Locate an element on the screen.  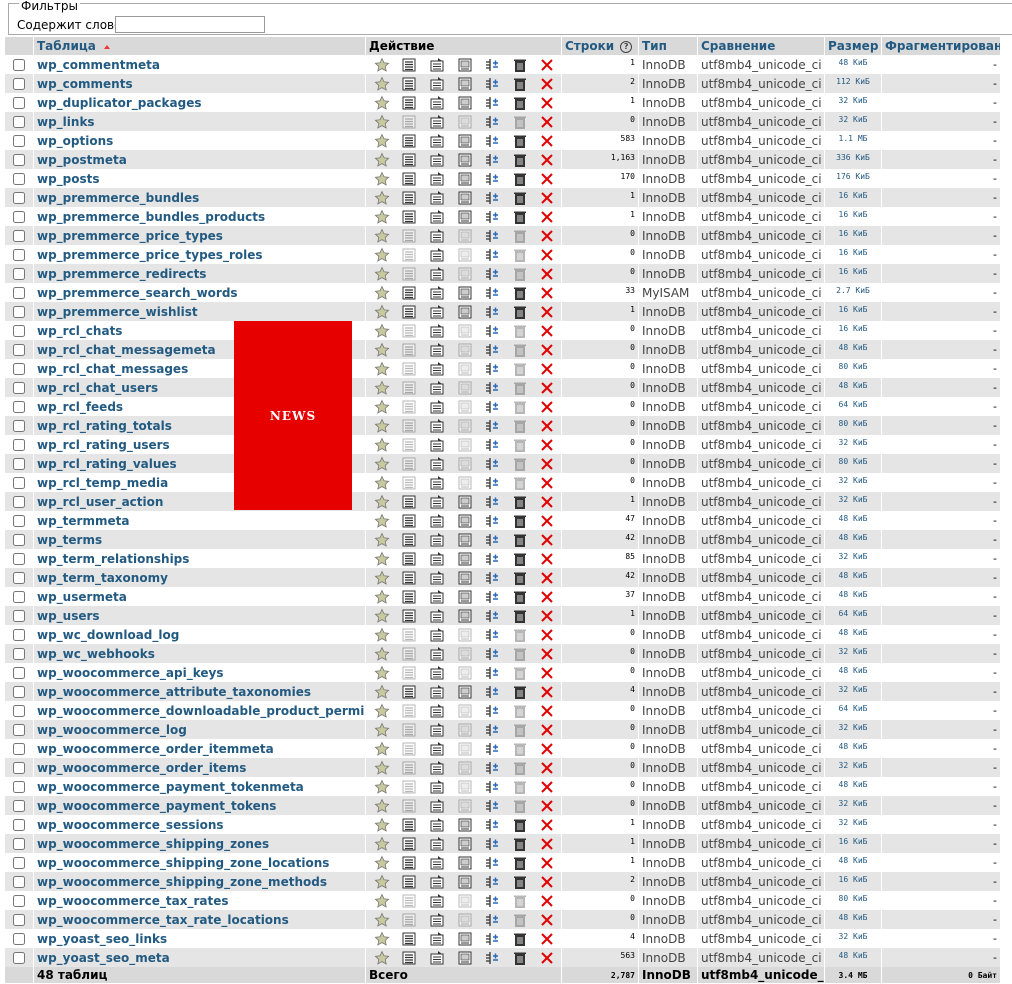
table-name-link: wp_options is located at coordinates (199, 140).